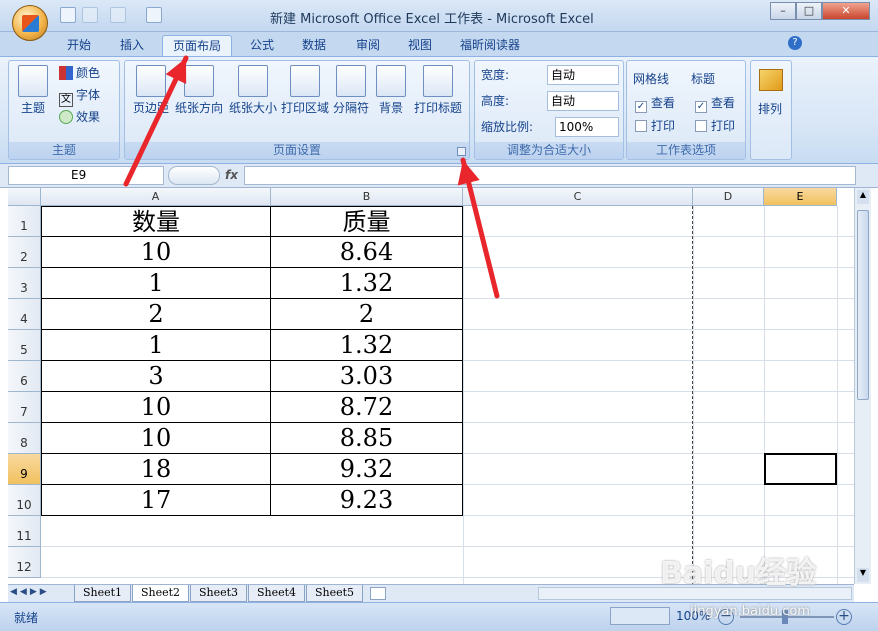 The image size is (878, 631). I want to click on vertical-scrollbar: ▲ ▼, so click(862, 386).